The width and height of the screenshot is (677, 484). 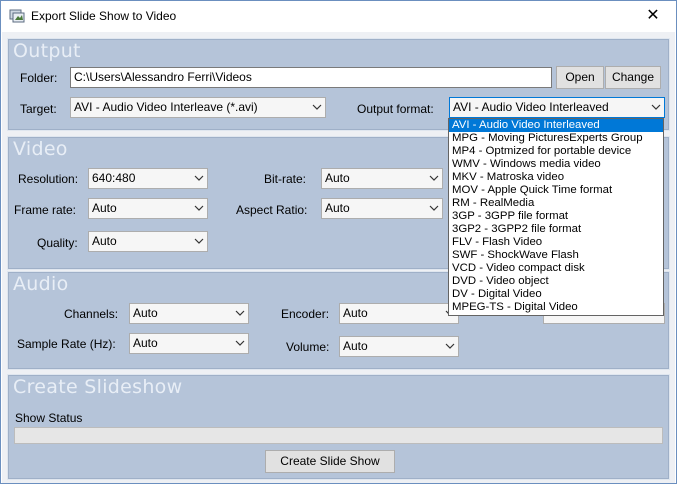 What do you see at coordinates (166, 107) in the screenshot?
I see `target-select-value: AVI - Audio Video Interleave (*.avi)` at bounding box center [166, 107].